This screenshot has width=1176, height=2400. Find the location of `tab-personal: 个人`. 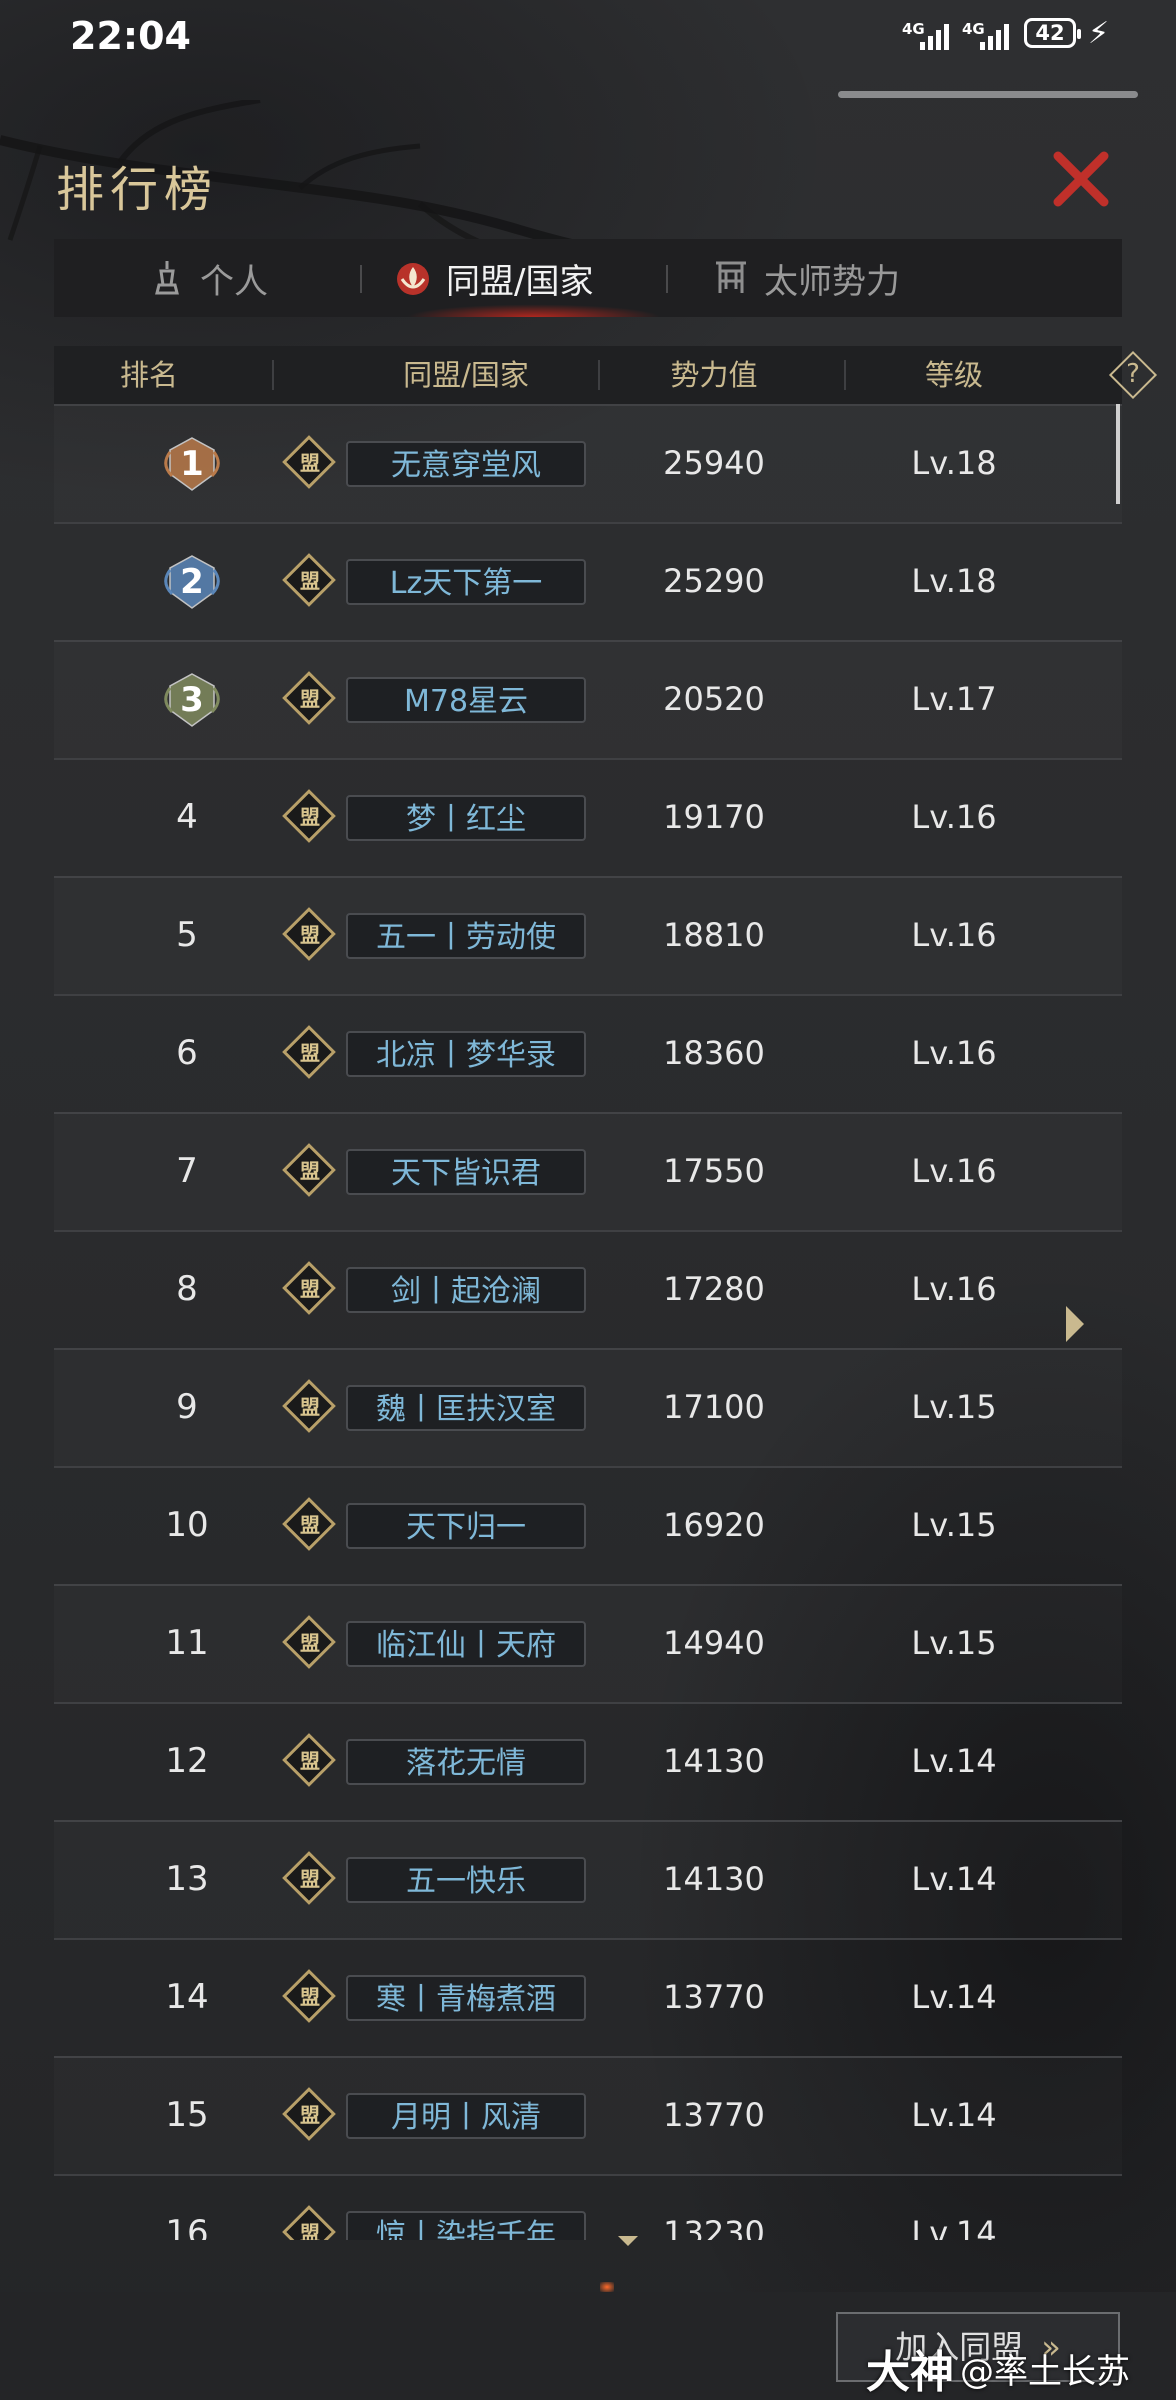

tab-personal: 个人 is located at coordinates (208, 278).